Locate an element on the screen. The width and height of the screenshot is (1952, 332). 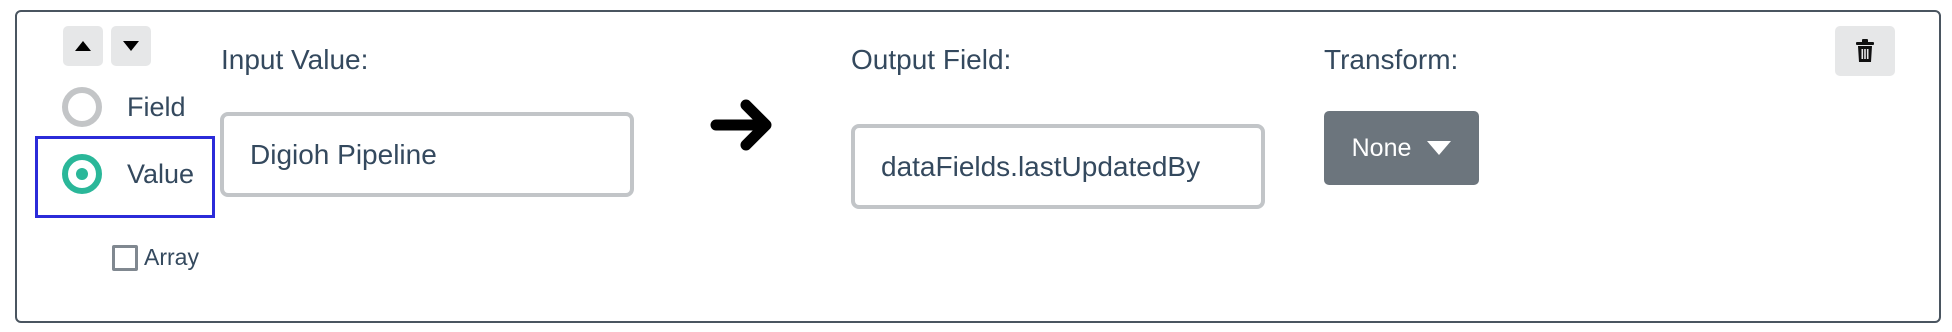
transform-label: Transform: is located at coordinates (1391, 59).